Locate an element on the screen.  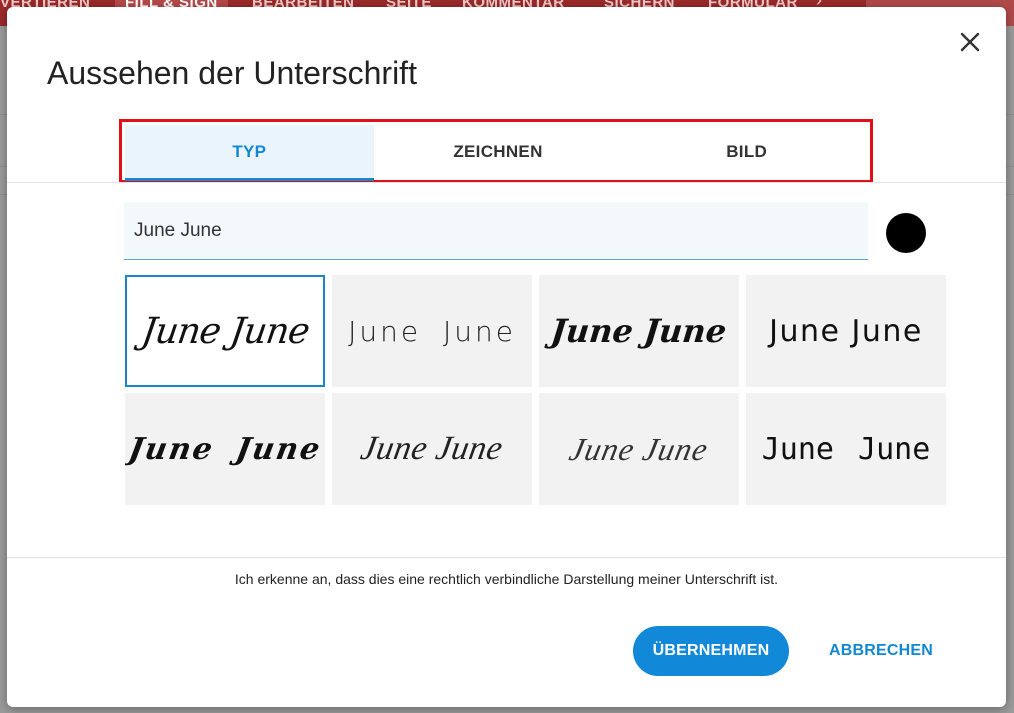
signature-option-8: June June is located at coordinates (846, 449).